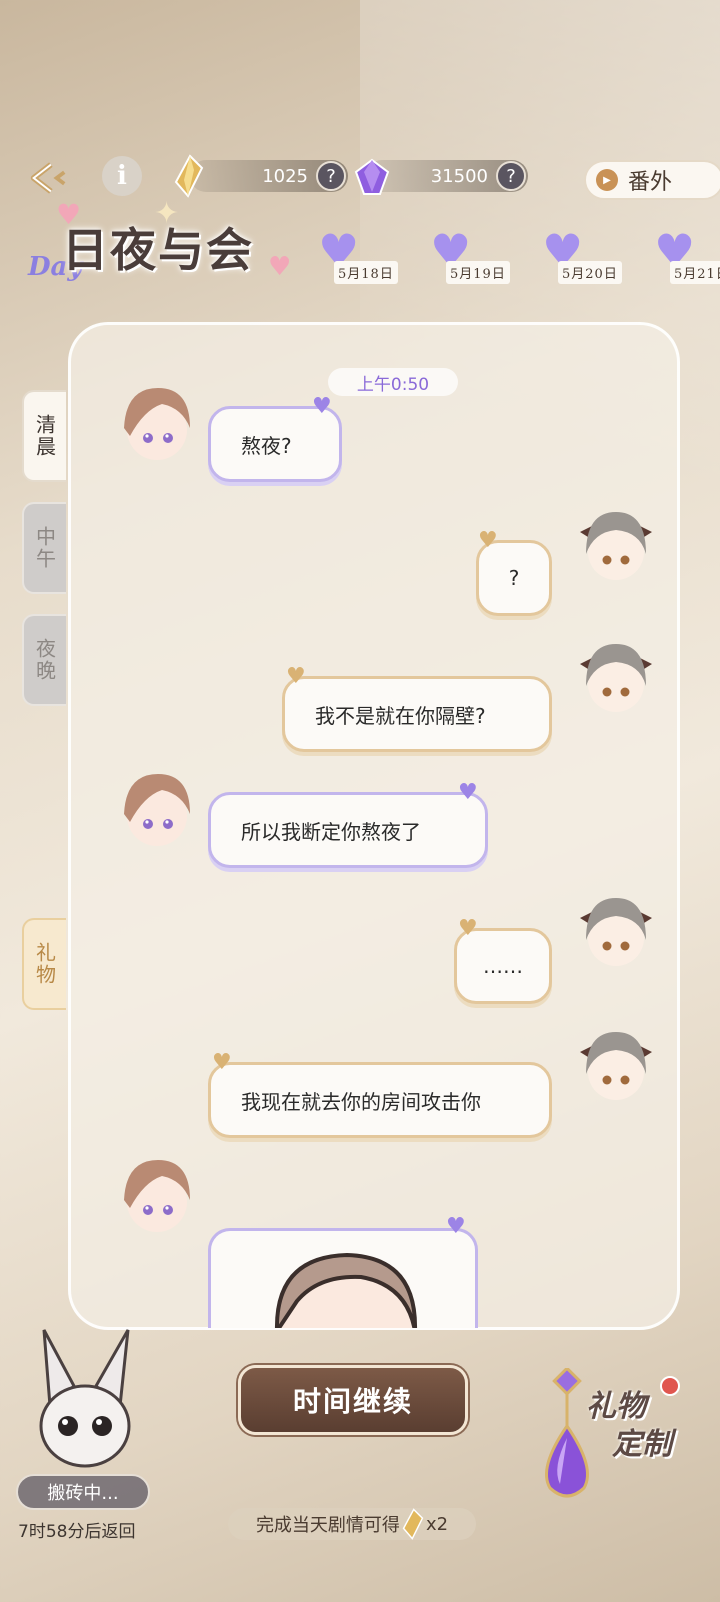  What do you see at coordinates (437, 1524) in the screenshot?
I see `reward-multiplier: x2` at bounding box center [437, 1524].